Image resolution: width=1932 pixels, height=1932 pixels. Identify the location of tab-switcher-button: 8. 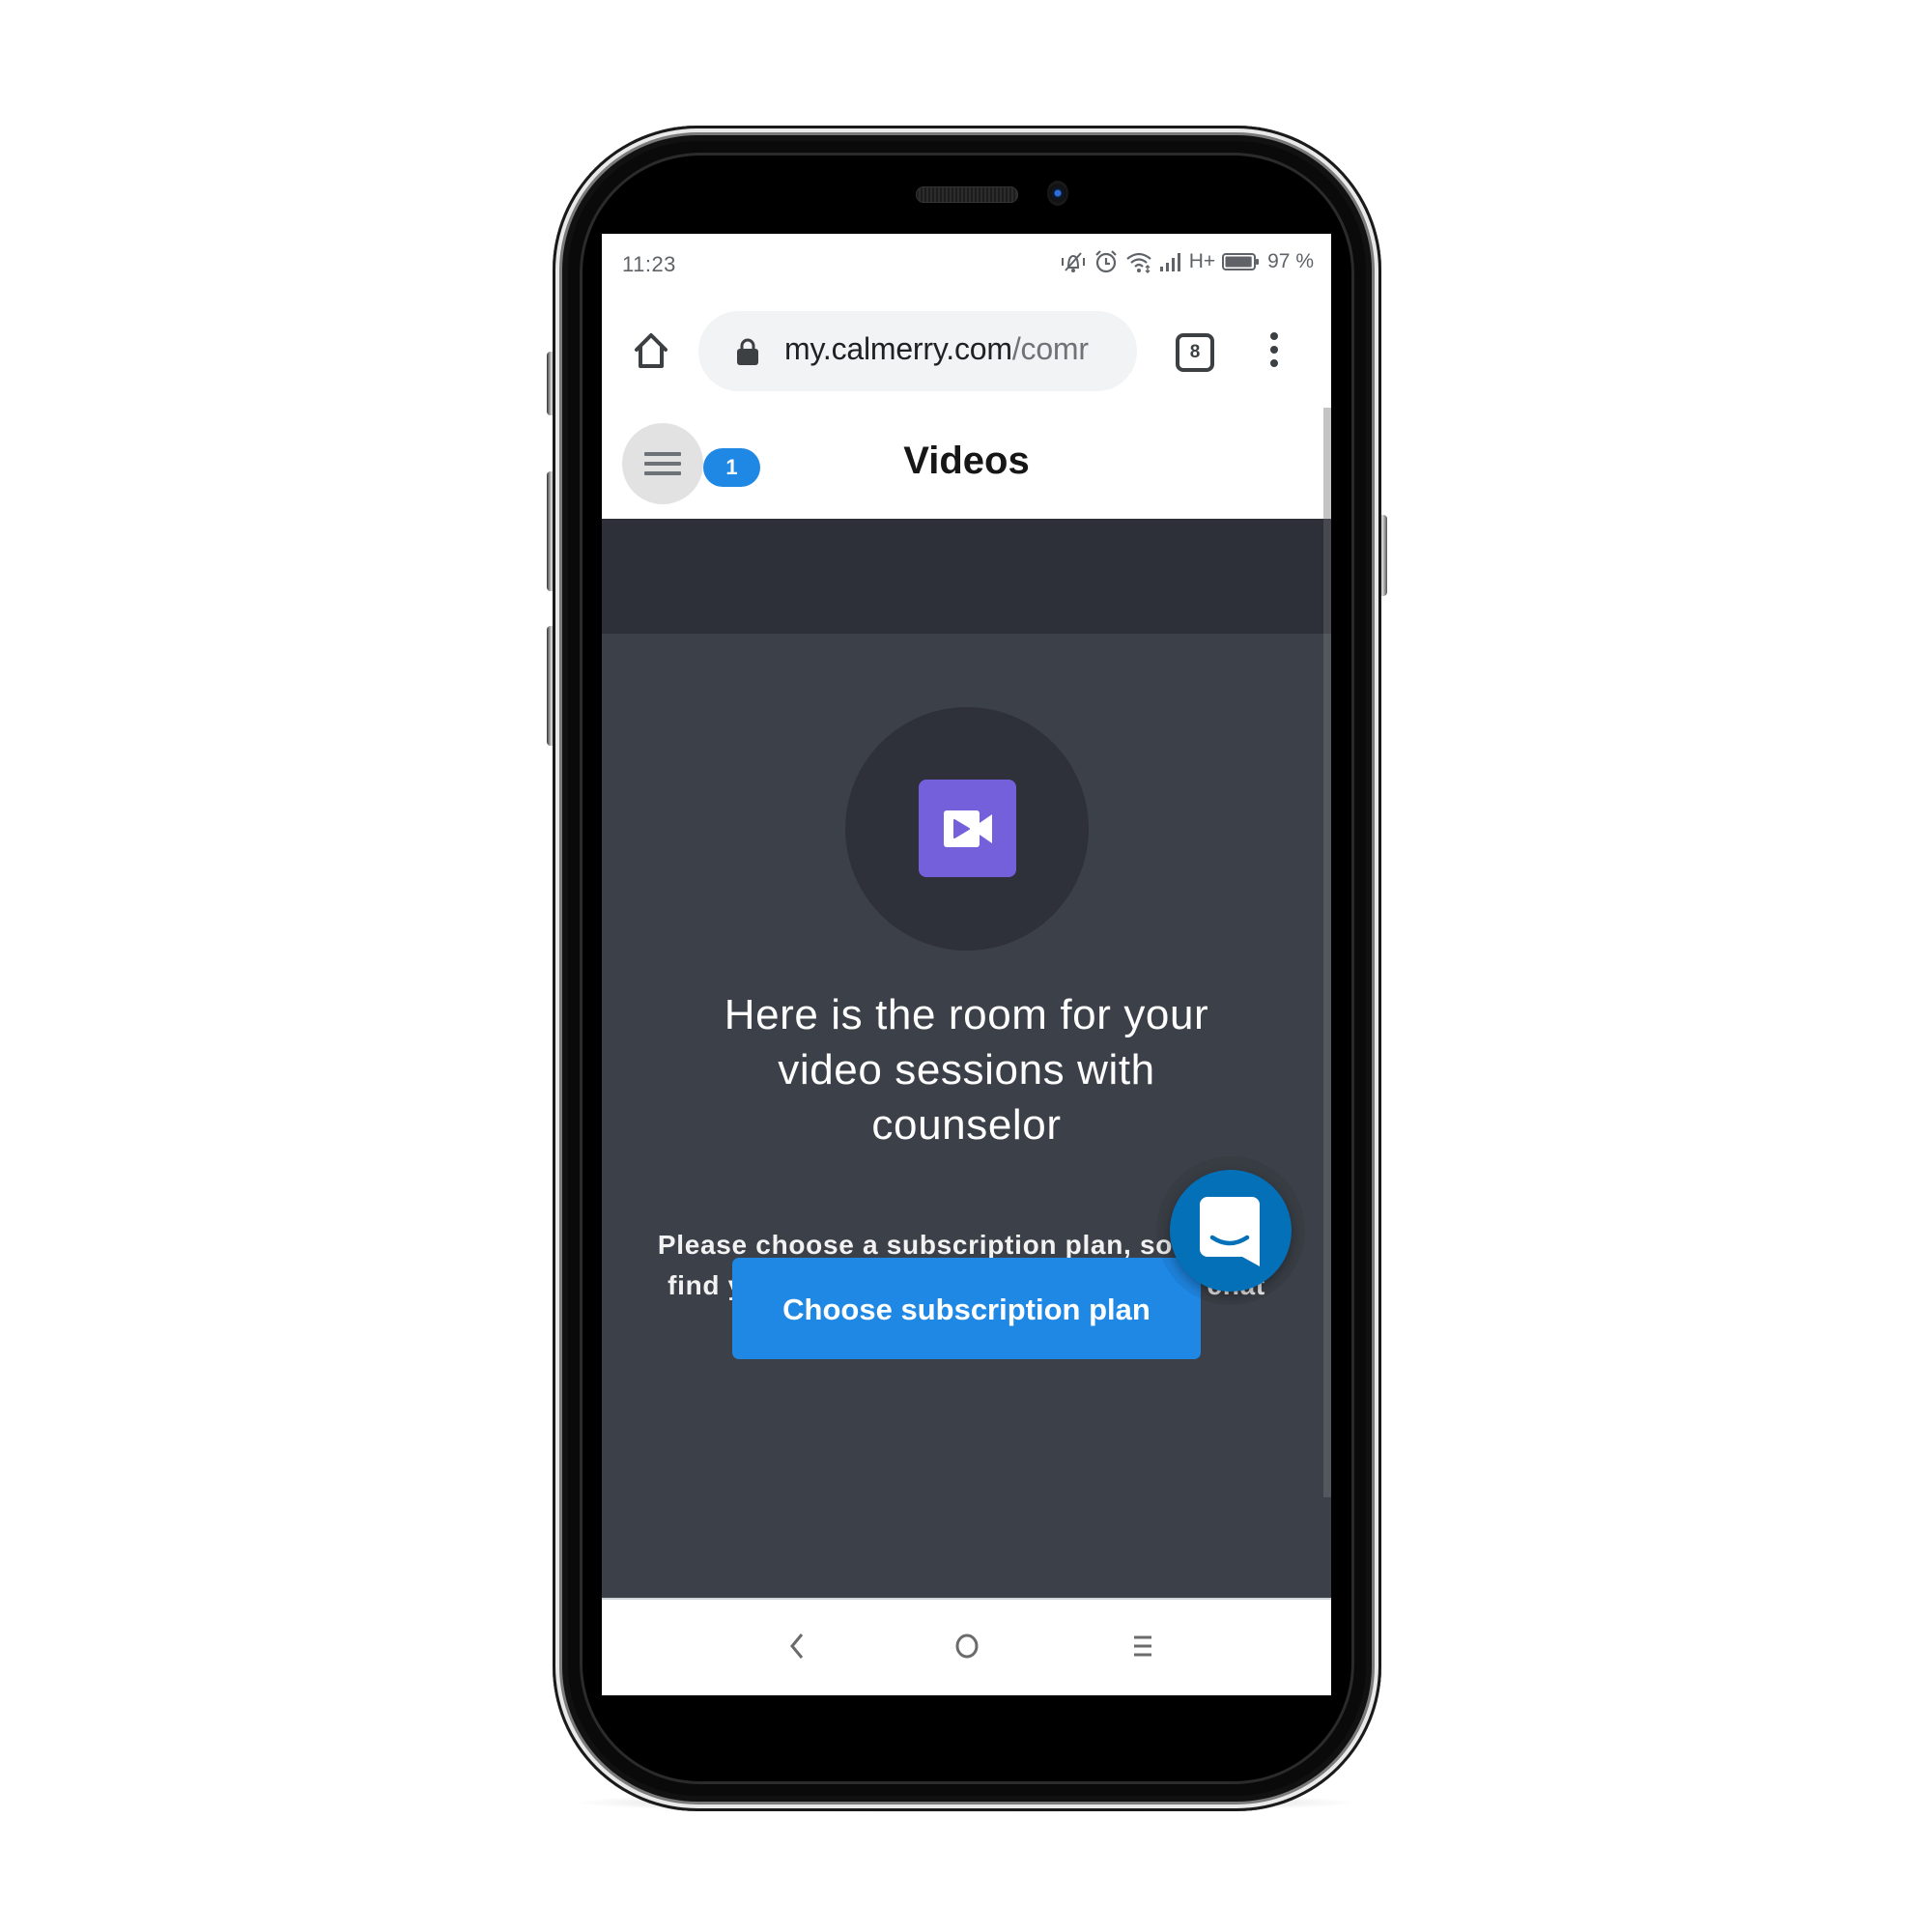
(1195, 352).